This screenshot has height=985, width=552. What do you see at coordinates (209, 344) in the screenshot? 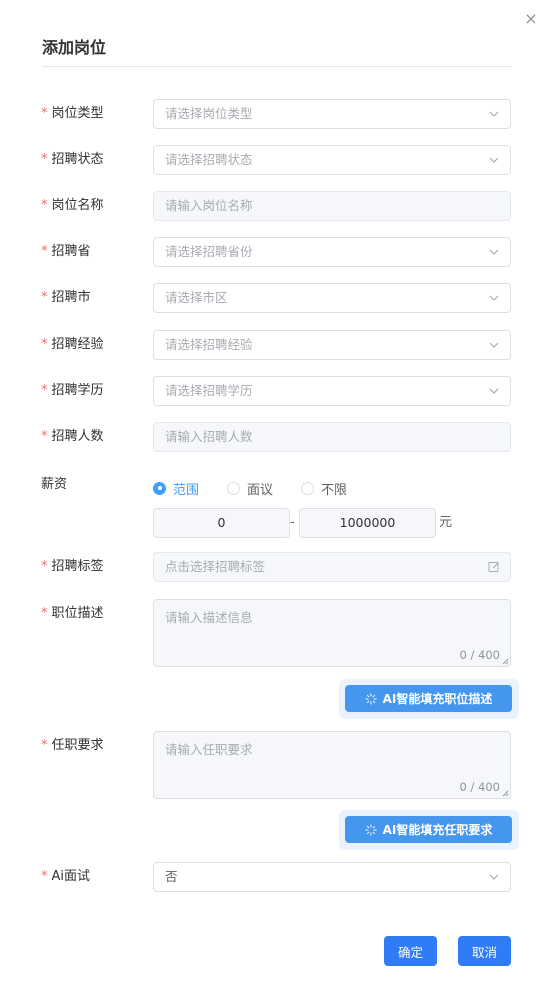
I see `experience-placeholder: 请选择招聘经验` at bounding box center [209, 344].